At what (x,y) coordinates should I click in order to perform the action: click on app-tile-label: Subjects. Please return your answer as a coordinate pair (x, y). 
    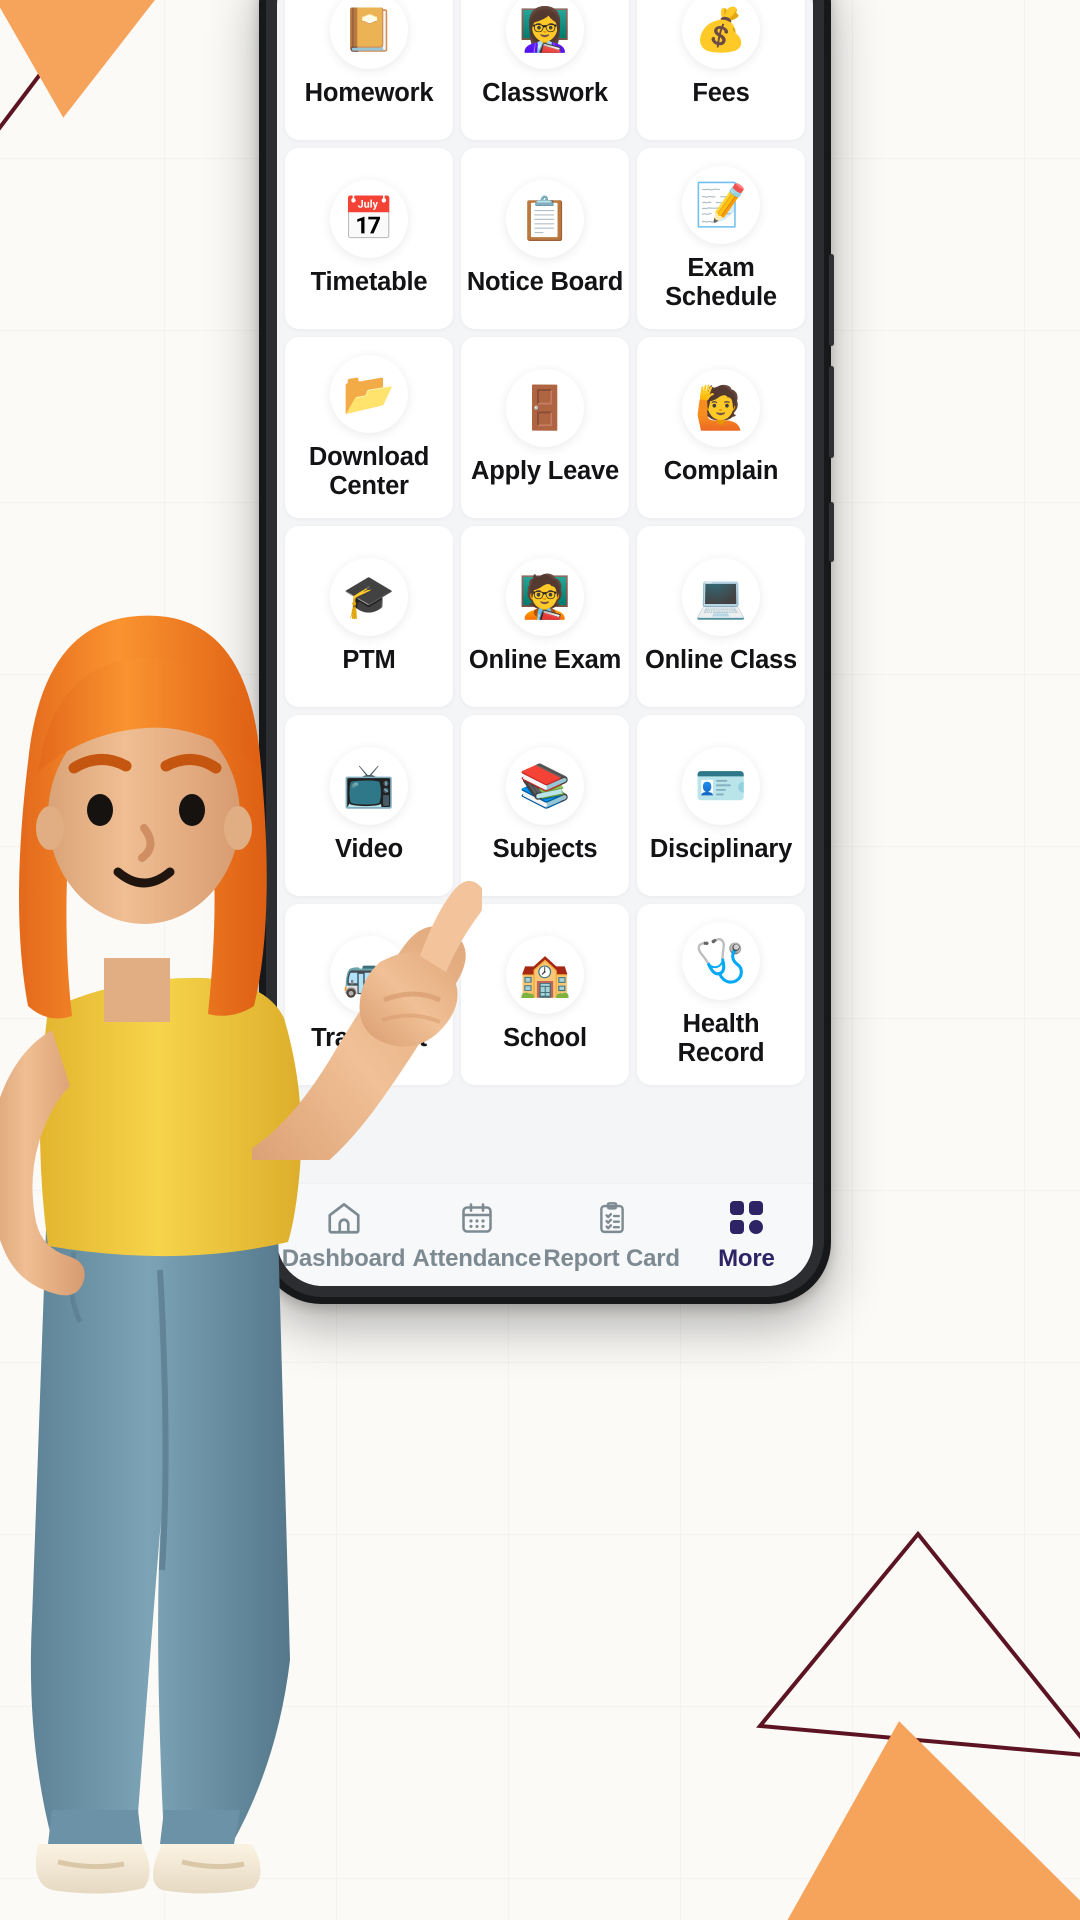
    Looking at the image, I should click on (545, 849).